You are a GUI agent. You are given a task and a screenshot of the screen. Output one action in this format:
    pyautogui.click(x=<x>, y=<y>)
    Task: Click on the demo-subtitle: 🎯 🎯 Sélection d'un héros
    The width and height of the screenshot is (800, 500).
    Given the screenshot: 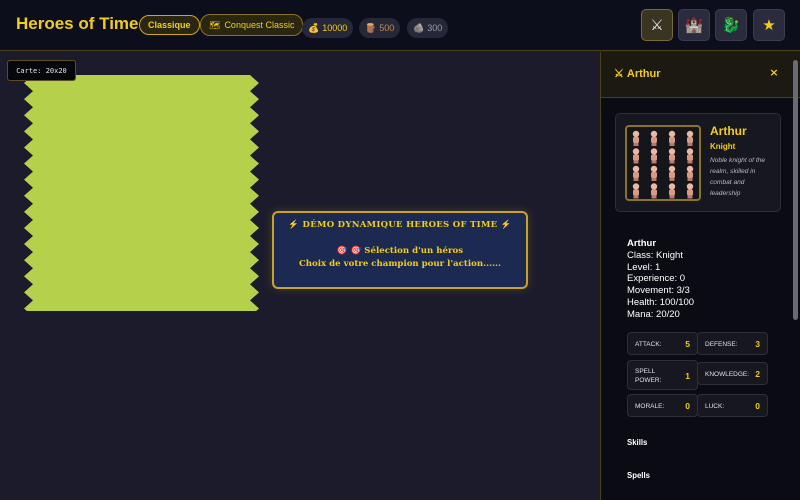 What is the action you would take?
    pyautogui.click(x=400, y=251)
    